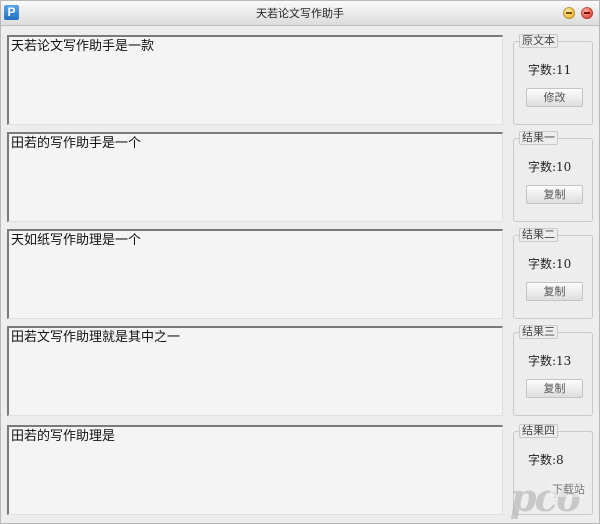 Image resolution: width=600 pixels, height=524 pixels. I want to click on result-group: 结果一 字数:10 复制, so click(553, 176).